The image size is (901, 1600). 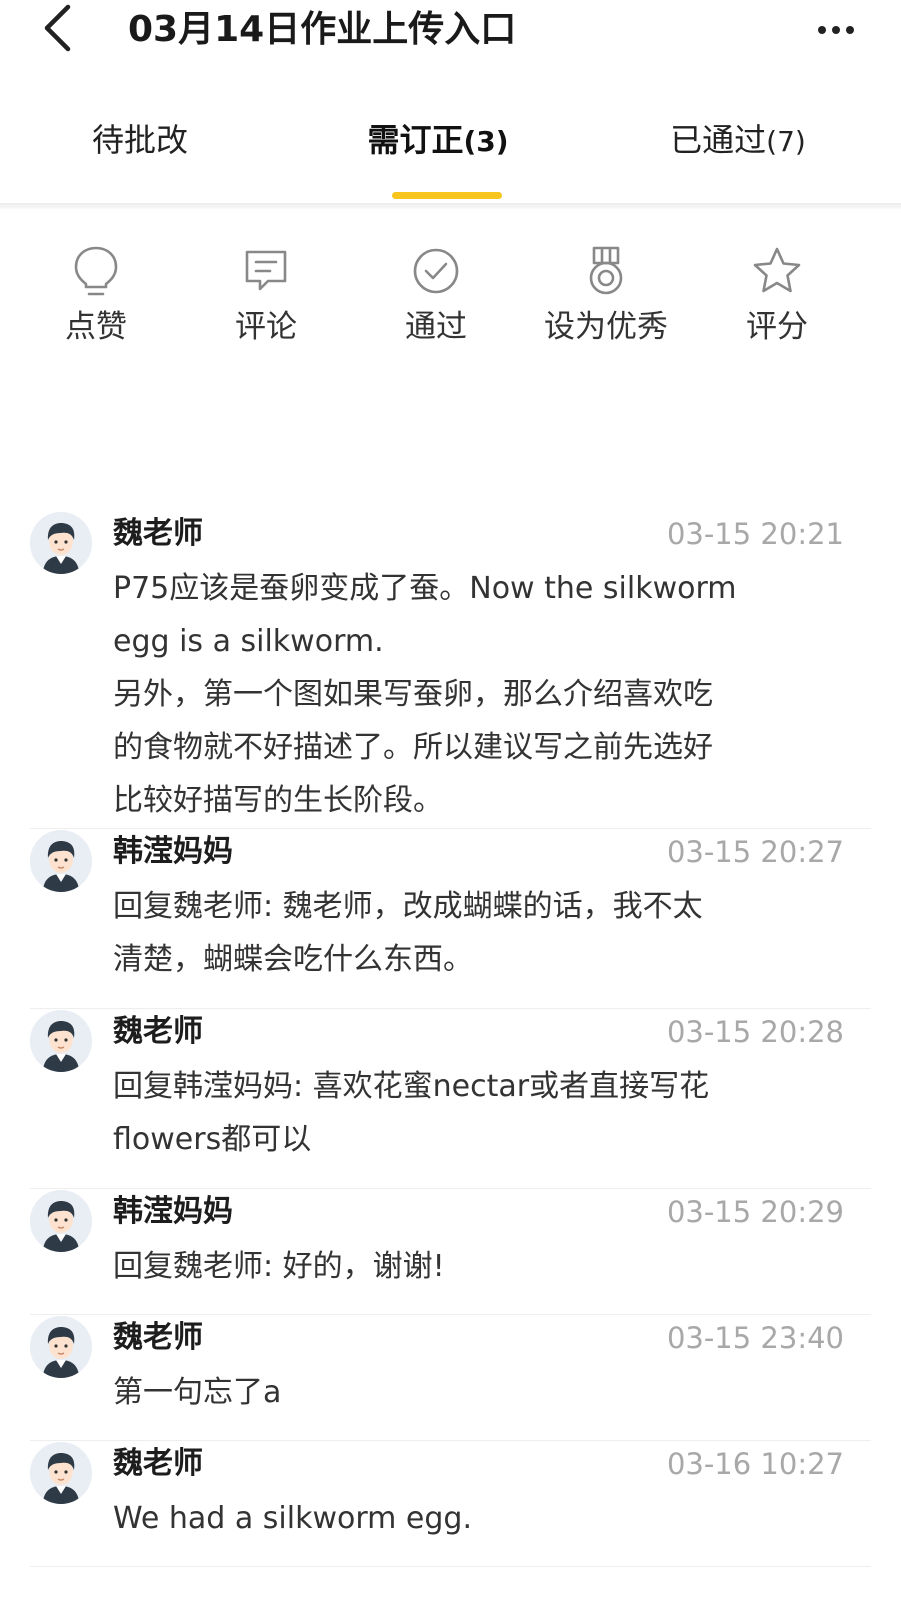 What do you see at coordinates (755, 1212) in the screenshot?
I see `comment-timestamp: 03-15 20:29` at bounding box center [755, 1212].